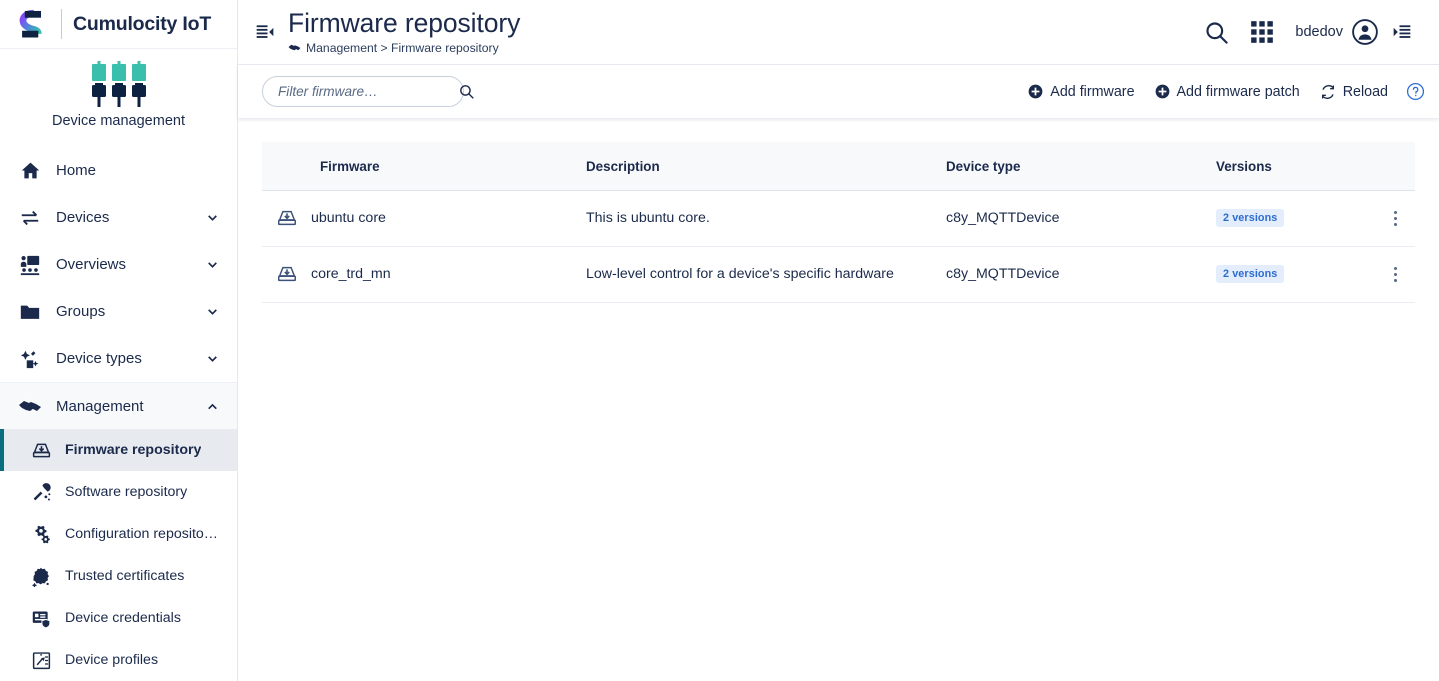 This screenshot has width=1439, height=681. Describe the element at coordinates (1081, 92) in the screenshot. I see `add-firmware-button: Add firmware` at that location.